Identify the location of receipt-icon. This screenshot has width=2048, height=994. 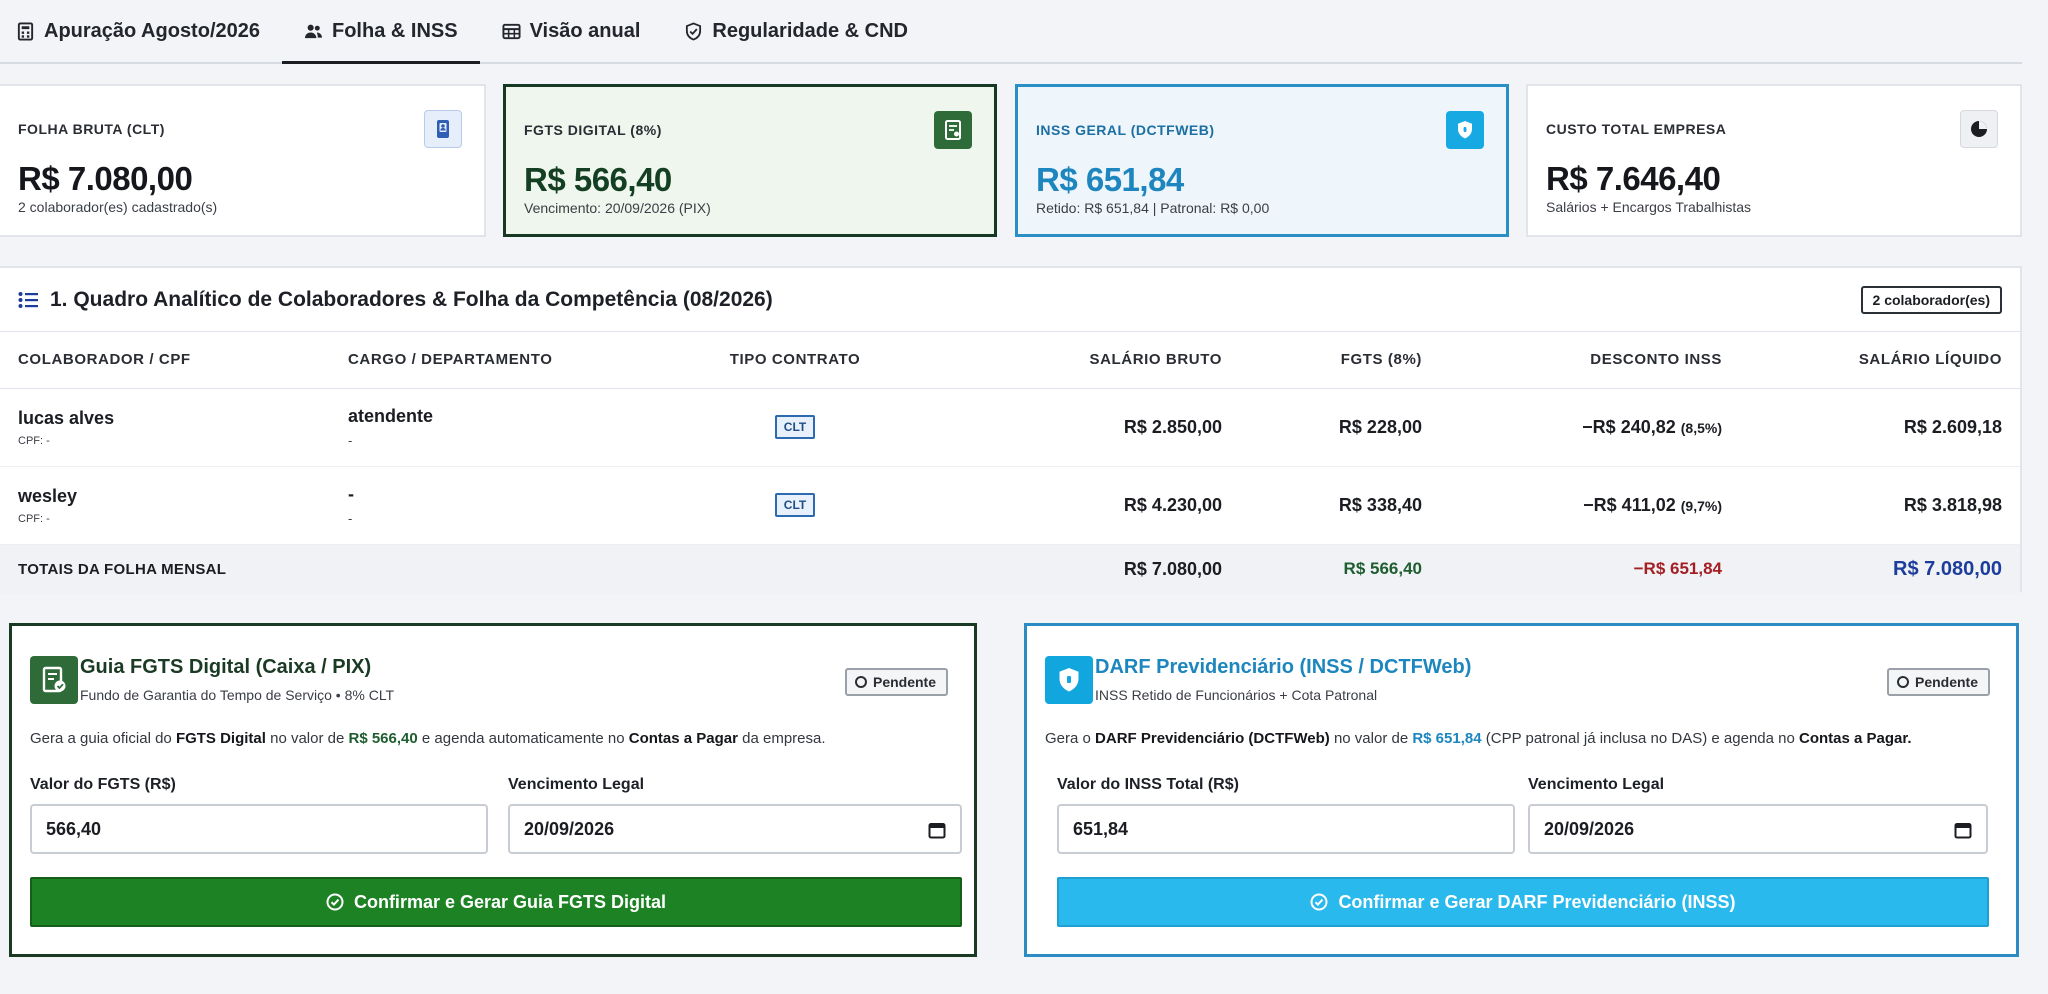
(953, 130).